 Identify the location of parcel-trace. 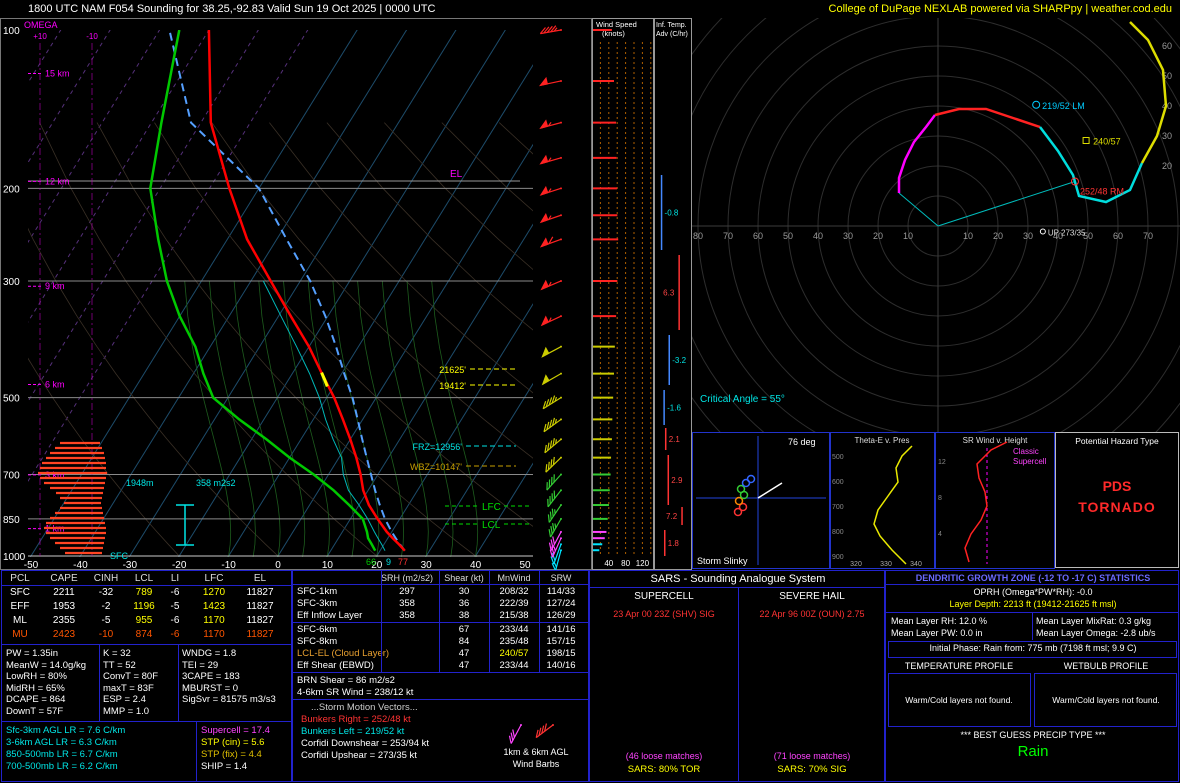
(287, 291).